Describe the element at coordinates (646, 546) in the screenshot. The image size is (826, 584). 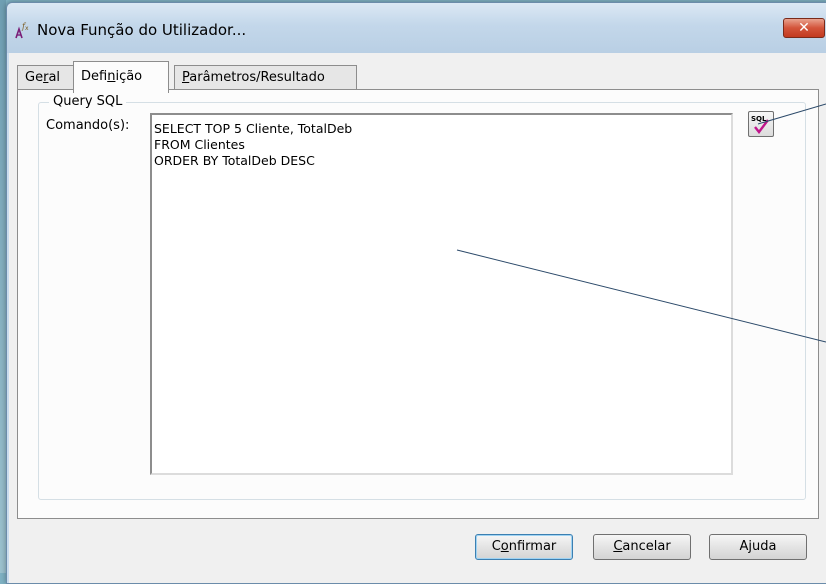
I see `button-label: ancelar` at that location.